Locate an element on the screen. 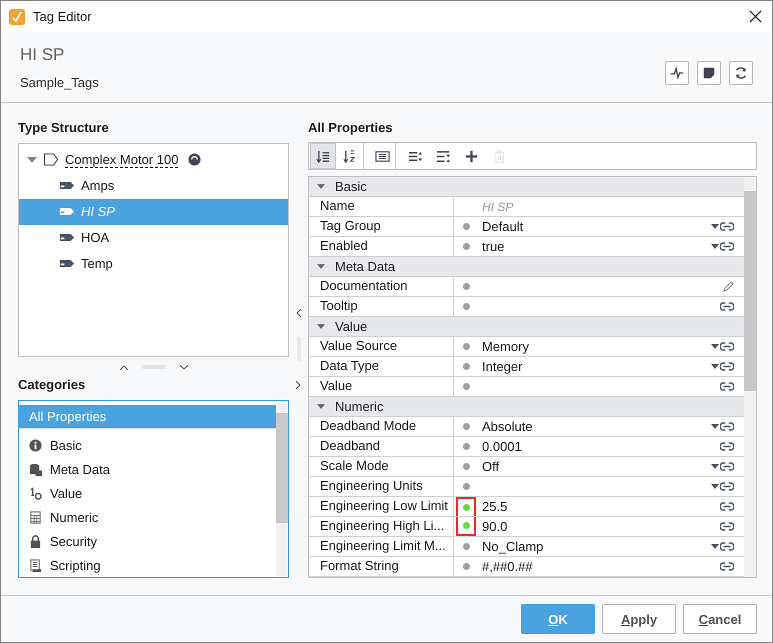 The image size is (773, 643). property-value: 0.0001 is located at coordinates (502, 446).